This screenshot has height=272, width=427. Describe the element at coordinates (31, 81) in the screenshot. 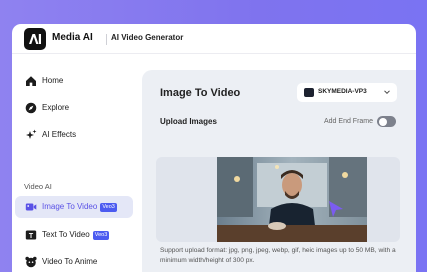

I see `home-icon` at that location.